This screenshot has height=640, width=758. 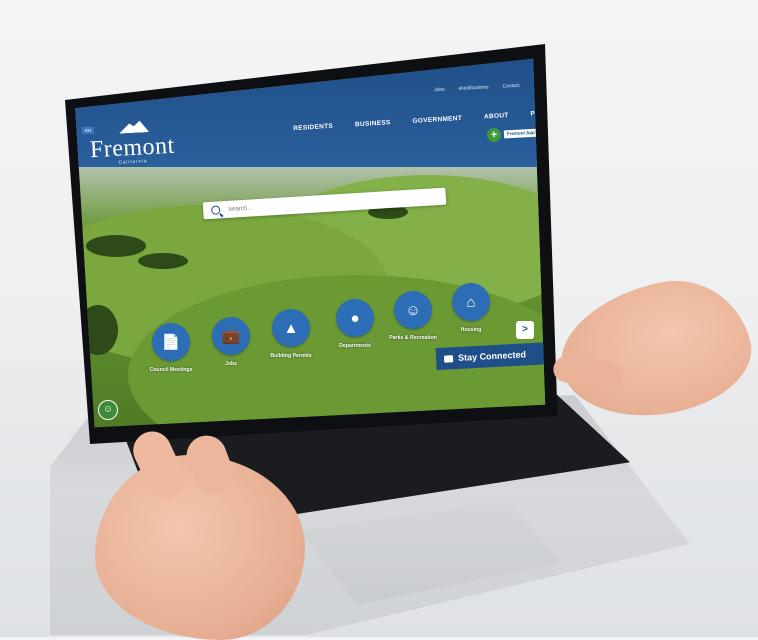 I want to click on quick-link-label: Housing, so click(x=471, y=330).